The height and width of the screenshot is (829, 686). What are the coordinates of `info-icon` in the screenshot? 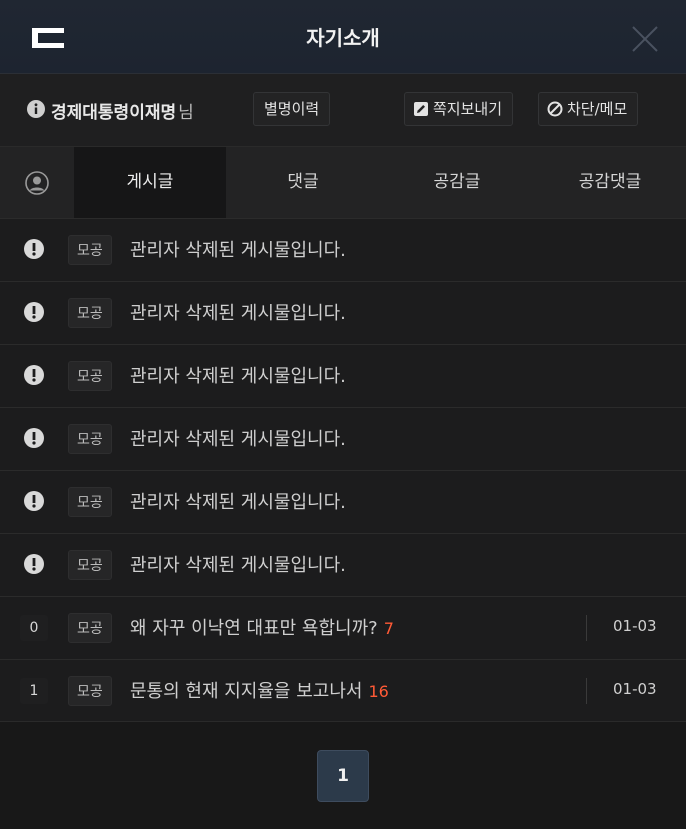 It's located at (36, 109).